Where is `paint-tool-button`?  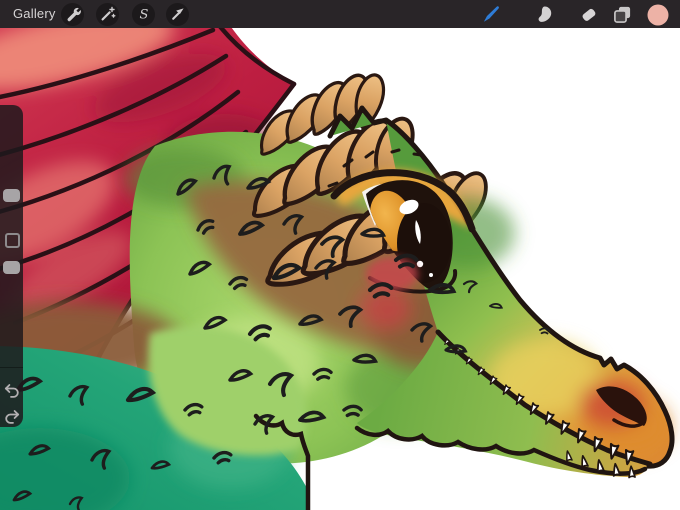
paint-tool-button is located at coordinates (491, 14).